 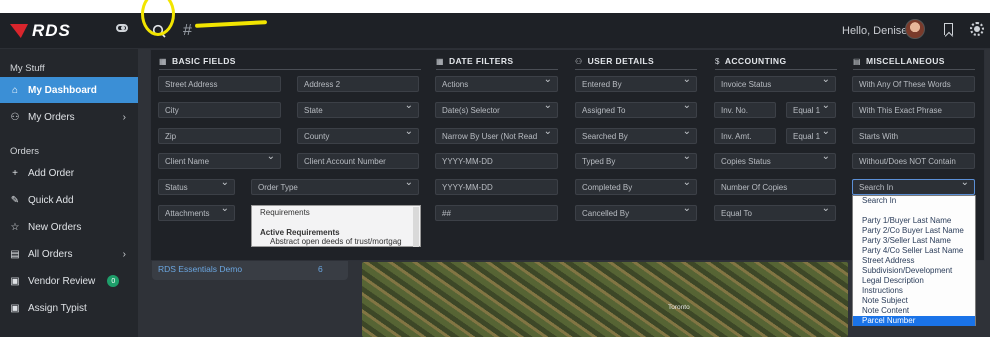 I want to click on status-select: Status, so click(x=196, y=186).